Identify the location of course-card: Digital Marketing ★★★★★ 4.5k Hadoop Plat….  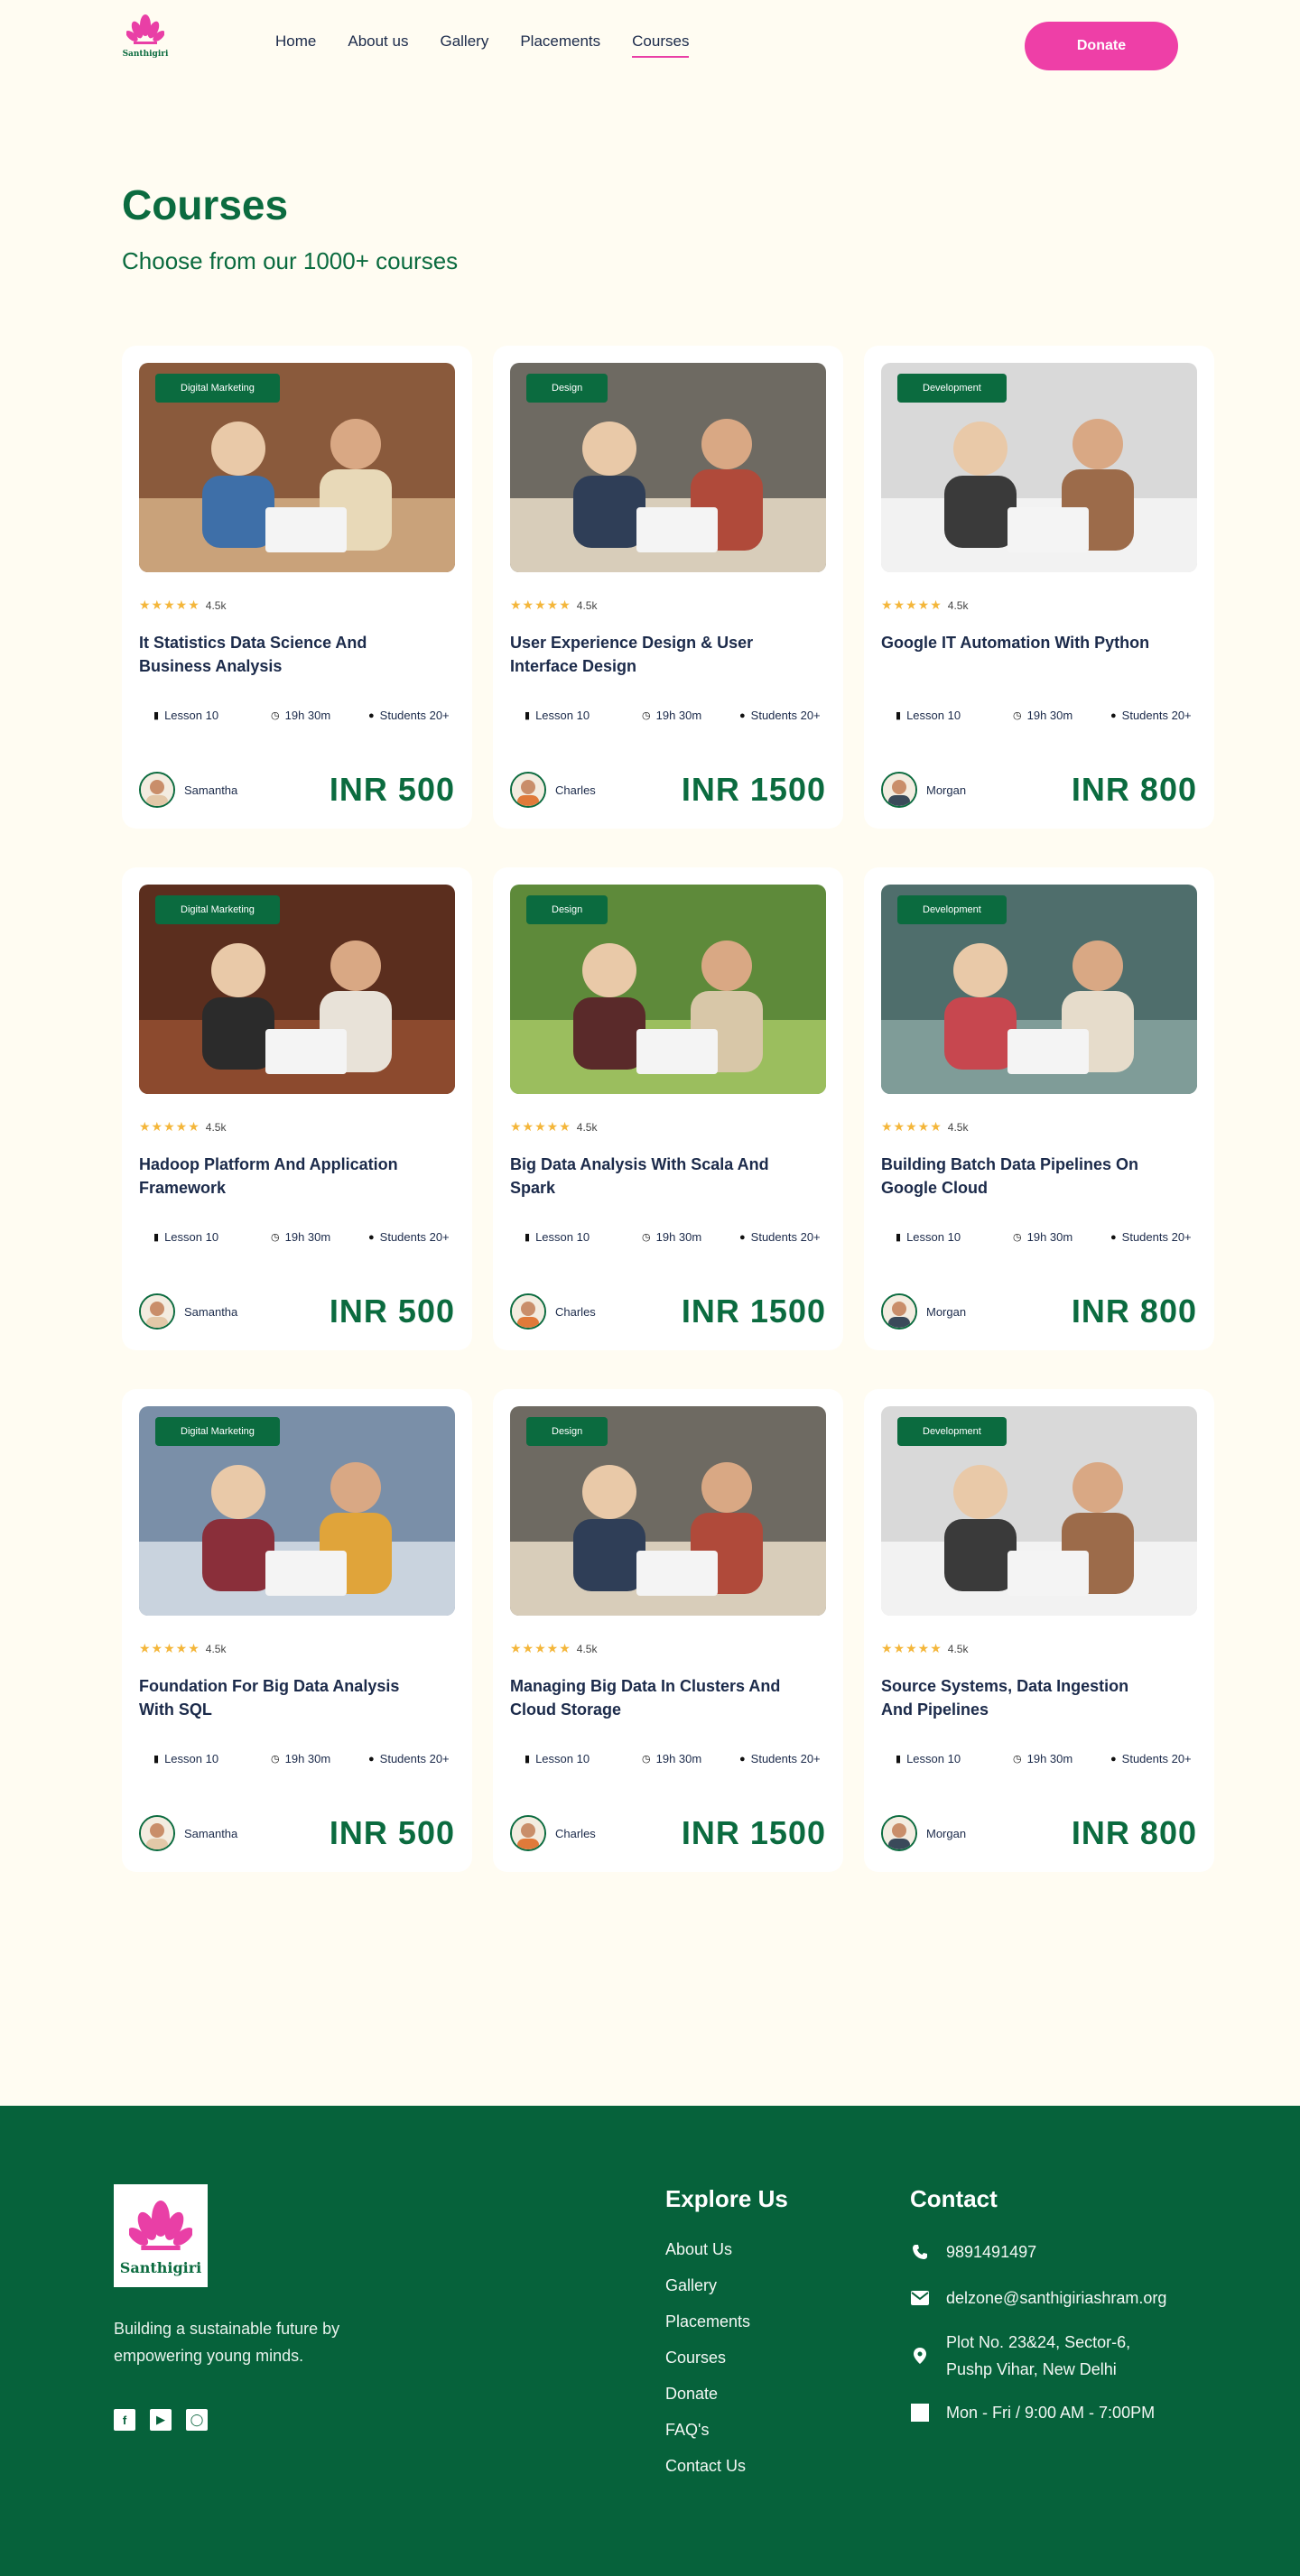
(297, 1108).